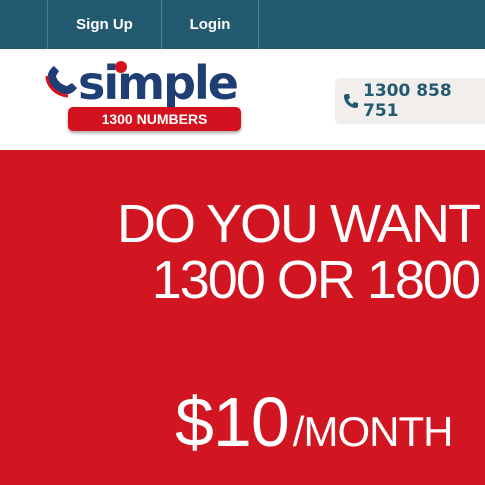  I want to click on price-unit: /MONTH, so click(373, 431).